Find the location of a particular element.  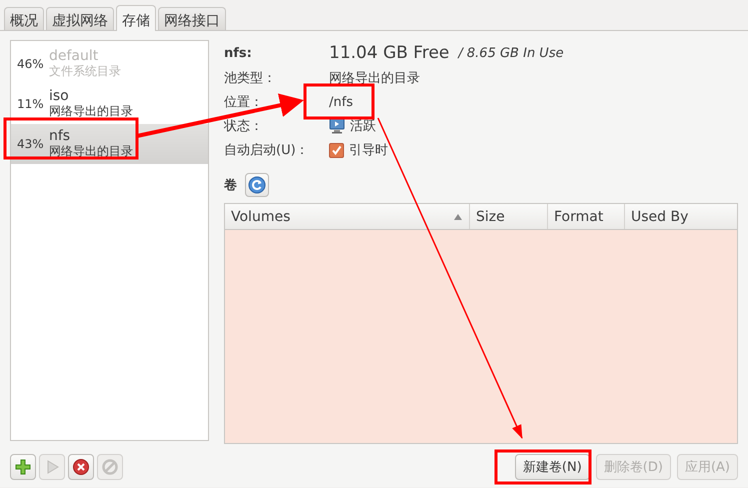

pool-name: default is located at coordinates (74, 56).